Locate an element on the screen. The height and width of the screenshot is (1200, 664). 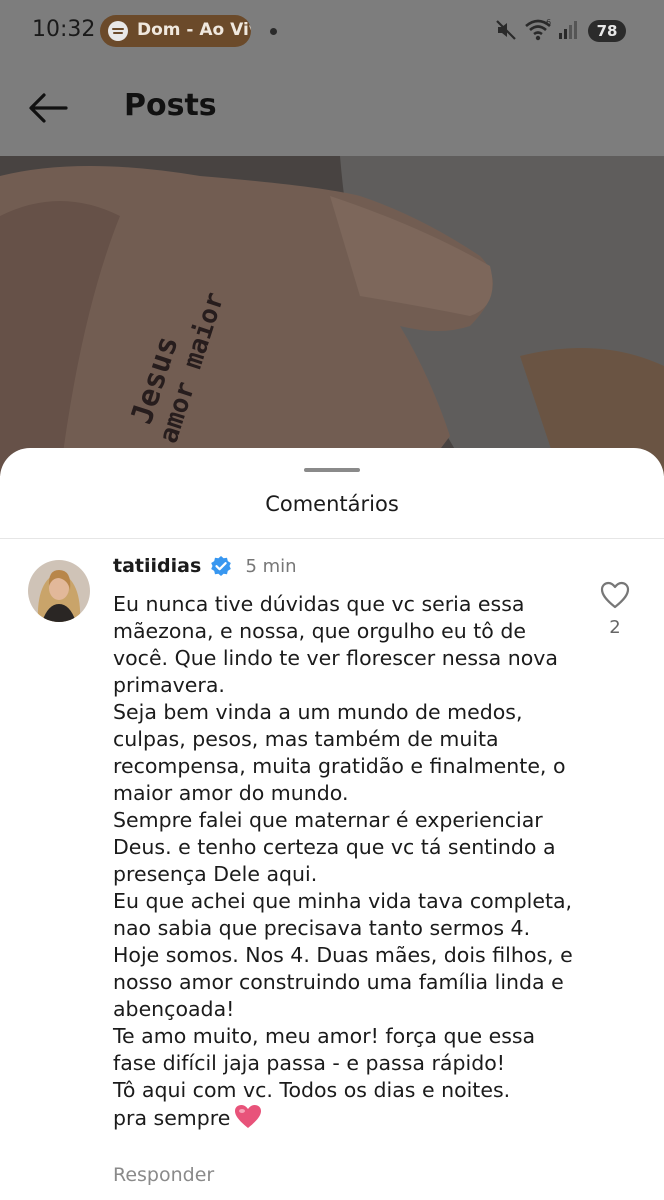
mute-icon is located at coordinates (506, 30).